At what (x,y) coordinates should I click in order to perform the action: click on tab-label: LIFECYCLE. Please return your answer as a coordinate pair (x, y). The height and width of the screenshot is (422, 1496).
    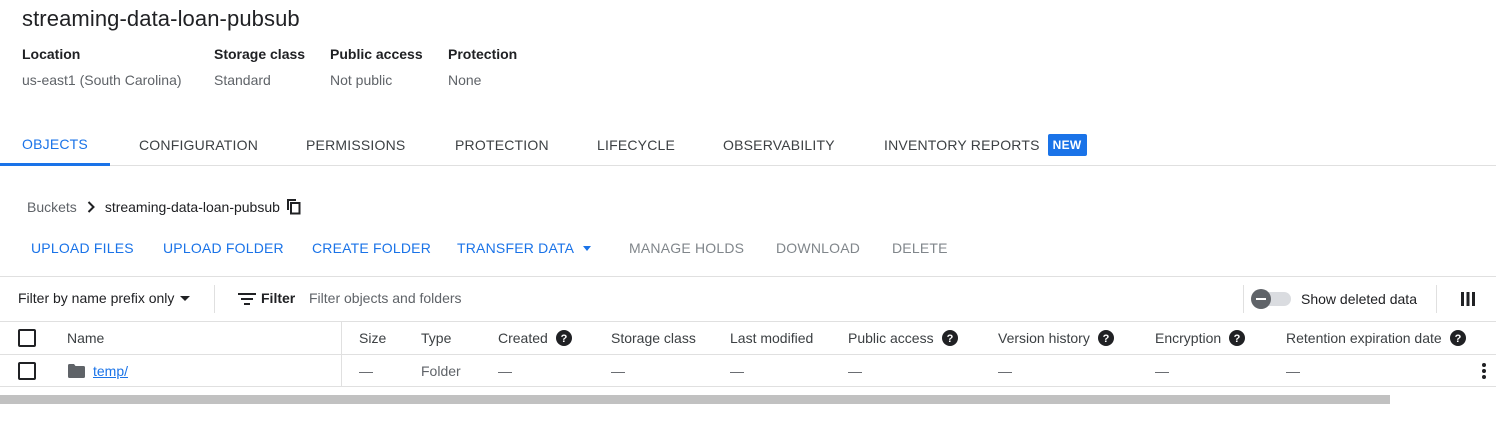
    Looking at the image, I should click on (636, 145).